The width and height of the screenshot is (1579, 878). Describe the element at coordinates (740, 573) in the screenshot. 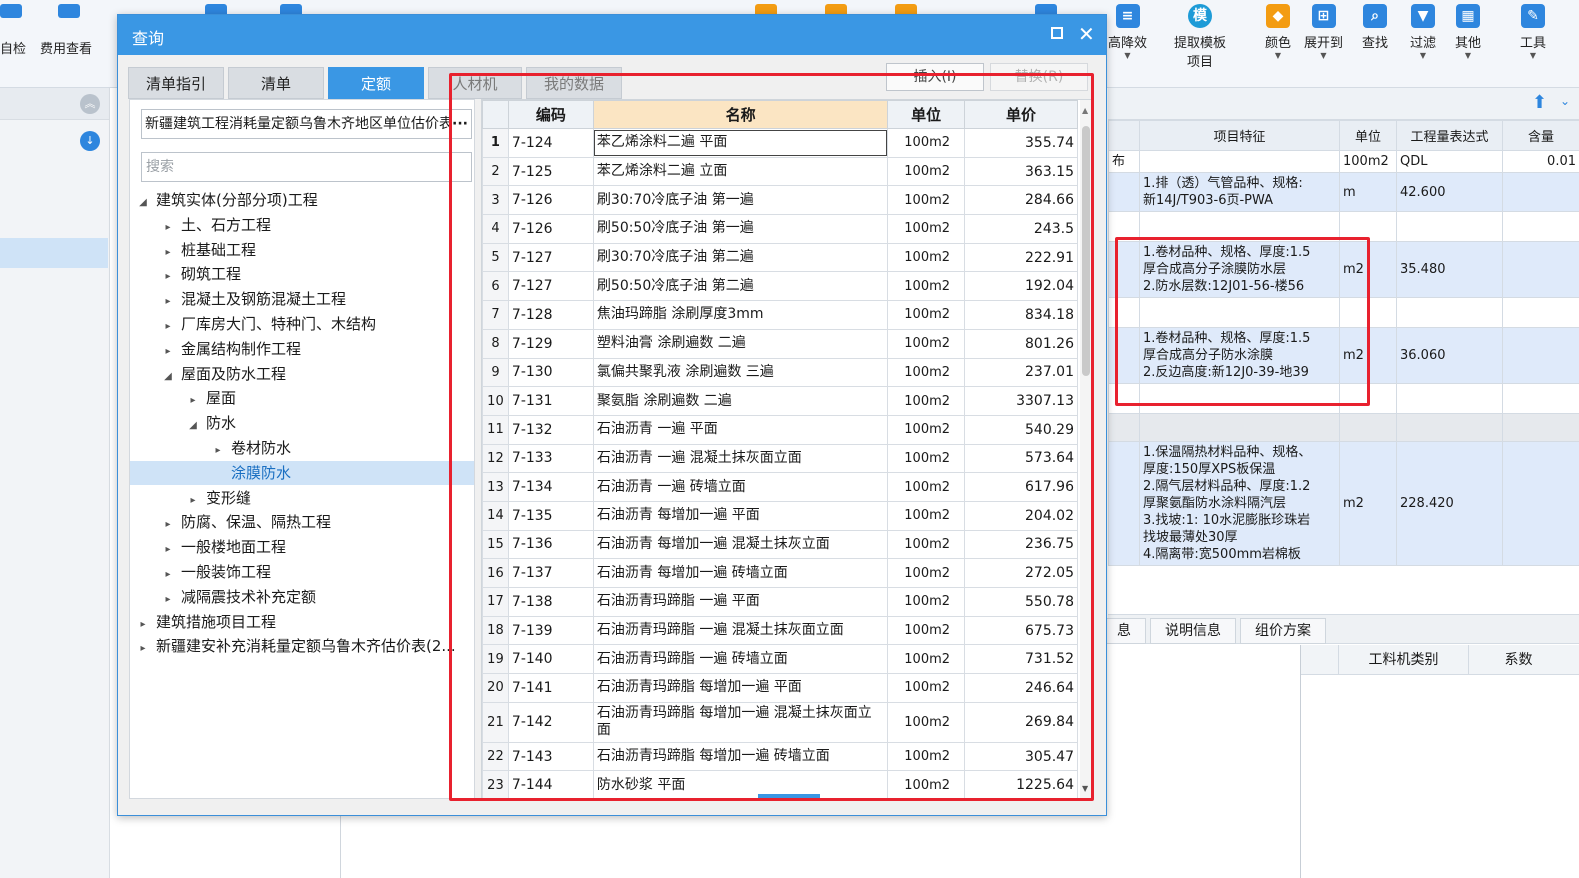

I see `name-cell: 石油沥青 每增加一遍 砖墙立面` at that location.